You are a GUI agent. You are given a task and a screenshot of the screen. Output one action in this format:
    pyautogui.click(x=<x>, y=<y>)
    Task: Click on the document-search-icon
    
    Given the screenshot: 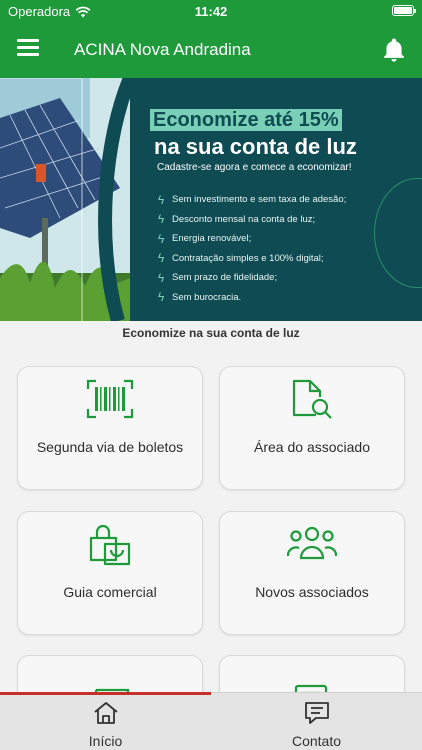 What is the action you would take?
    pyautogui.click(x=312, y=399)
    